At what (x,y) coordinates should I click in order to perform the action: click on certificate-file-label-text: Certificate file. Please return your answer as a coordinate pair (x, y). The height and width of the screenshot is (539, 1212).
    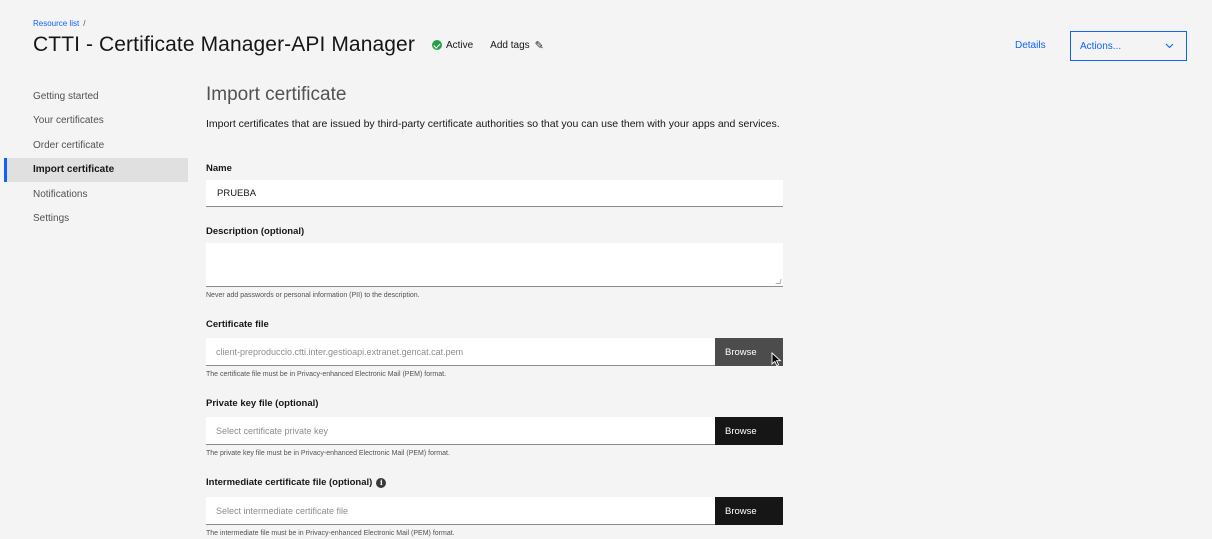
    Looking at the image, I should click on (237, 324).